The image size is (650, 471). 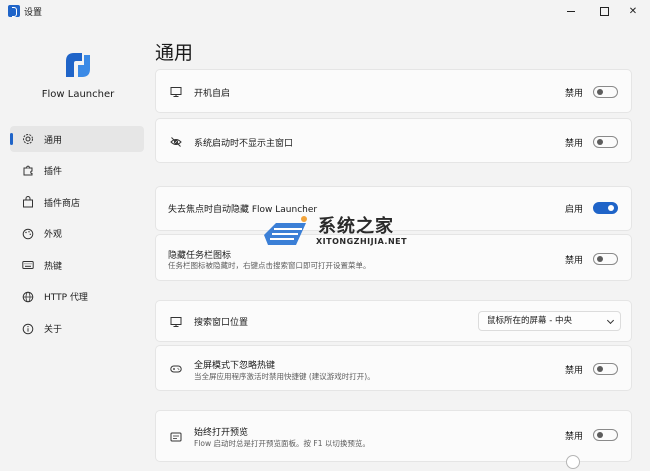 I want to click on setting-card-search-window-position: 搜索窗口位置 鼠标所在的屏幕 - 中央, so click(x=393, y=321).